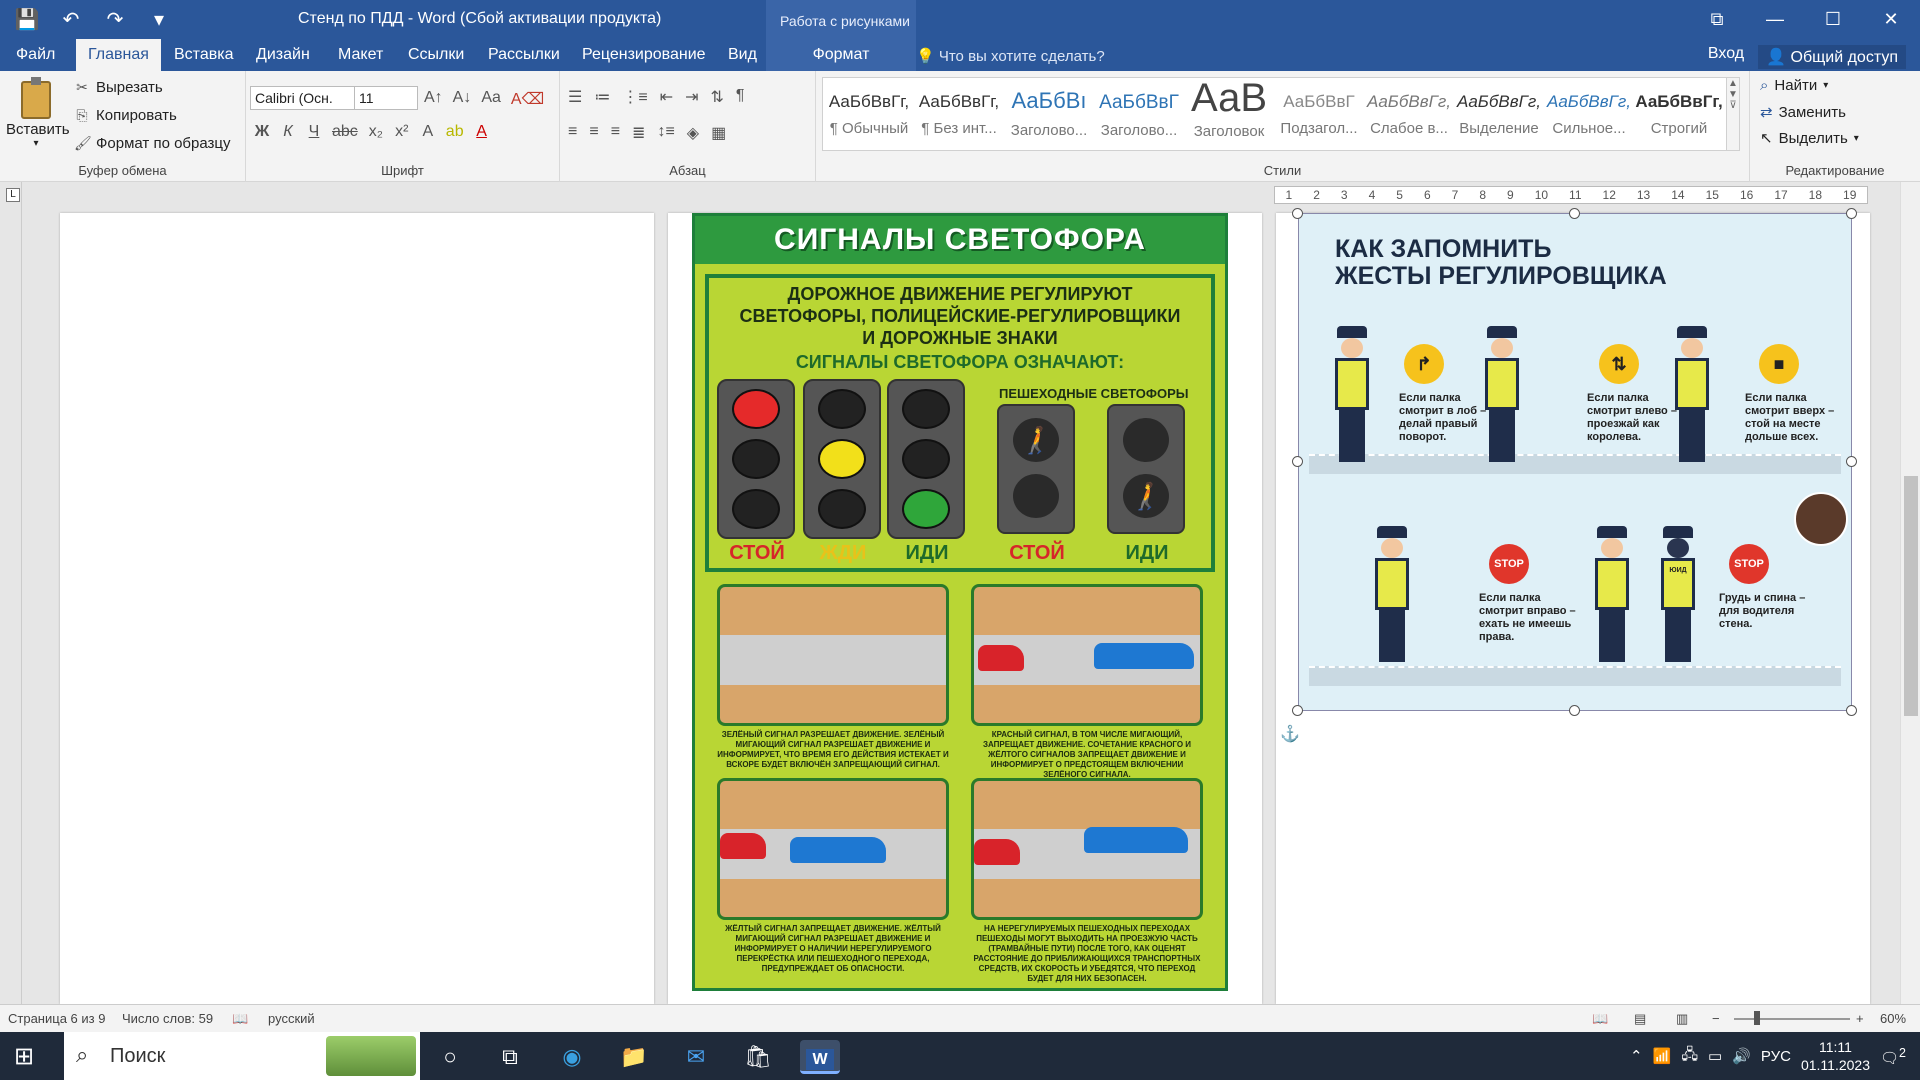  Describe the element at coordinates (691, 97) in the screenshot. I see `increase-indent-icon: ⇥` at that location.